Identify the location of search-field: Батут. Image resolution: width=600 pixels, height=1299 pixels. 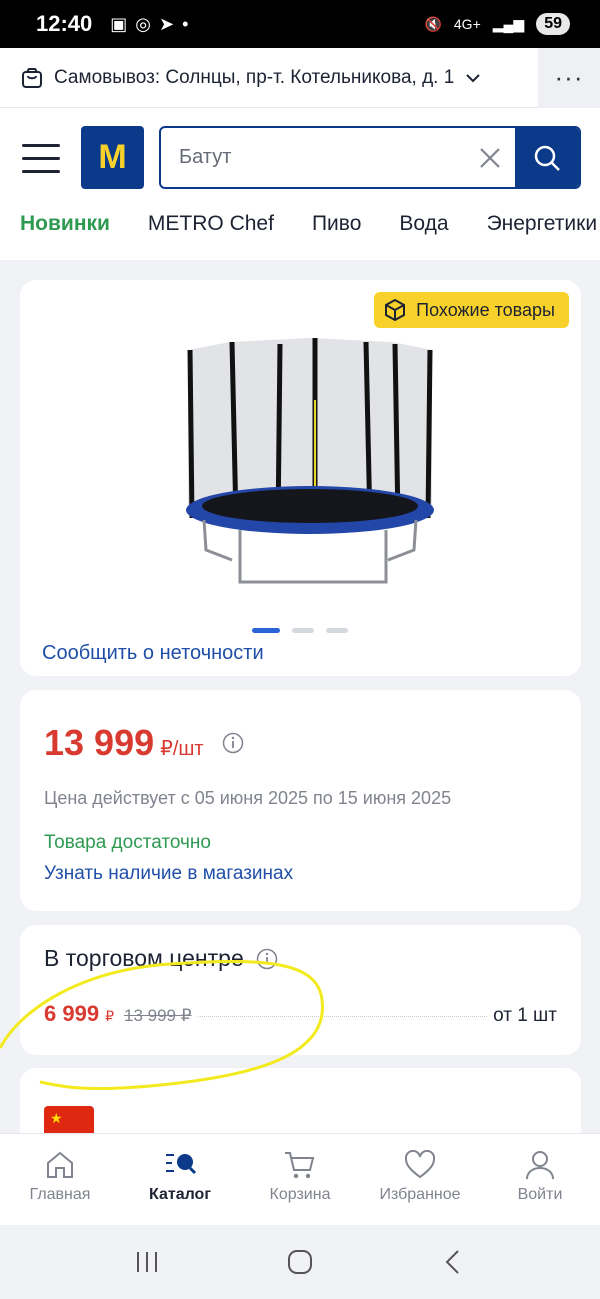
(370, 157).